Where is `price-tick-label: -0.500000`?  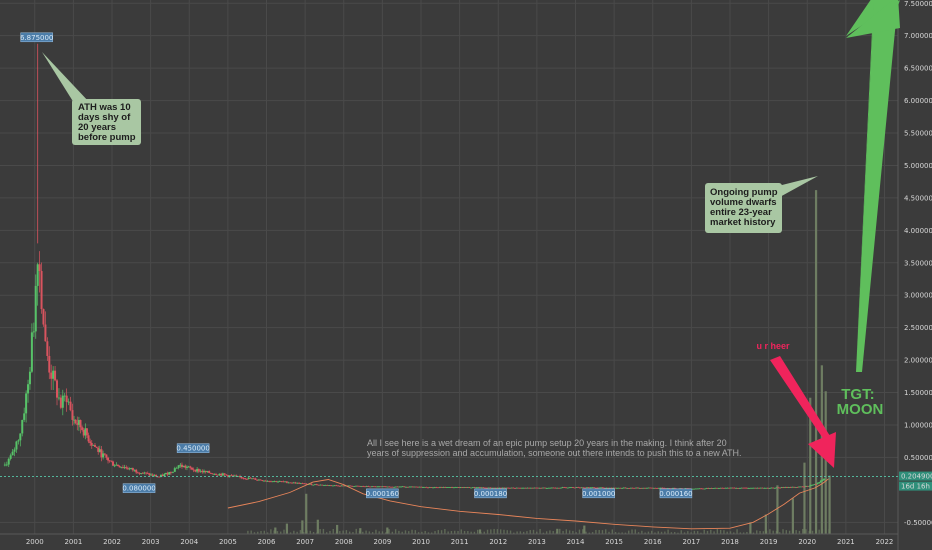 price-tick-label: -0.500000 is located at coordinates (918, 523).